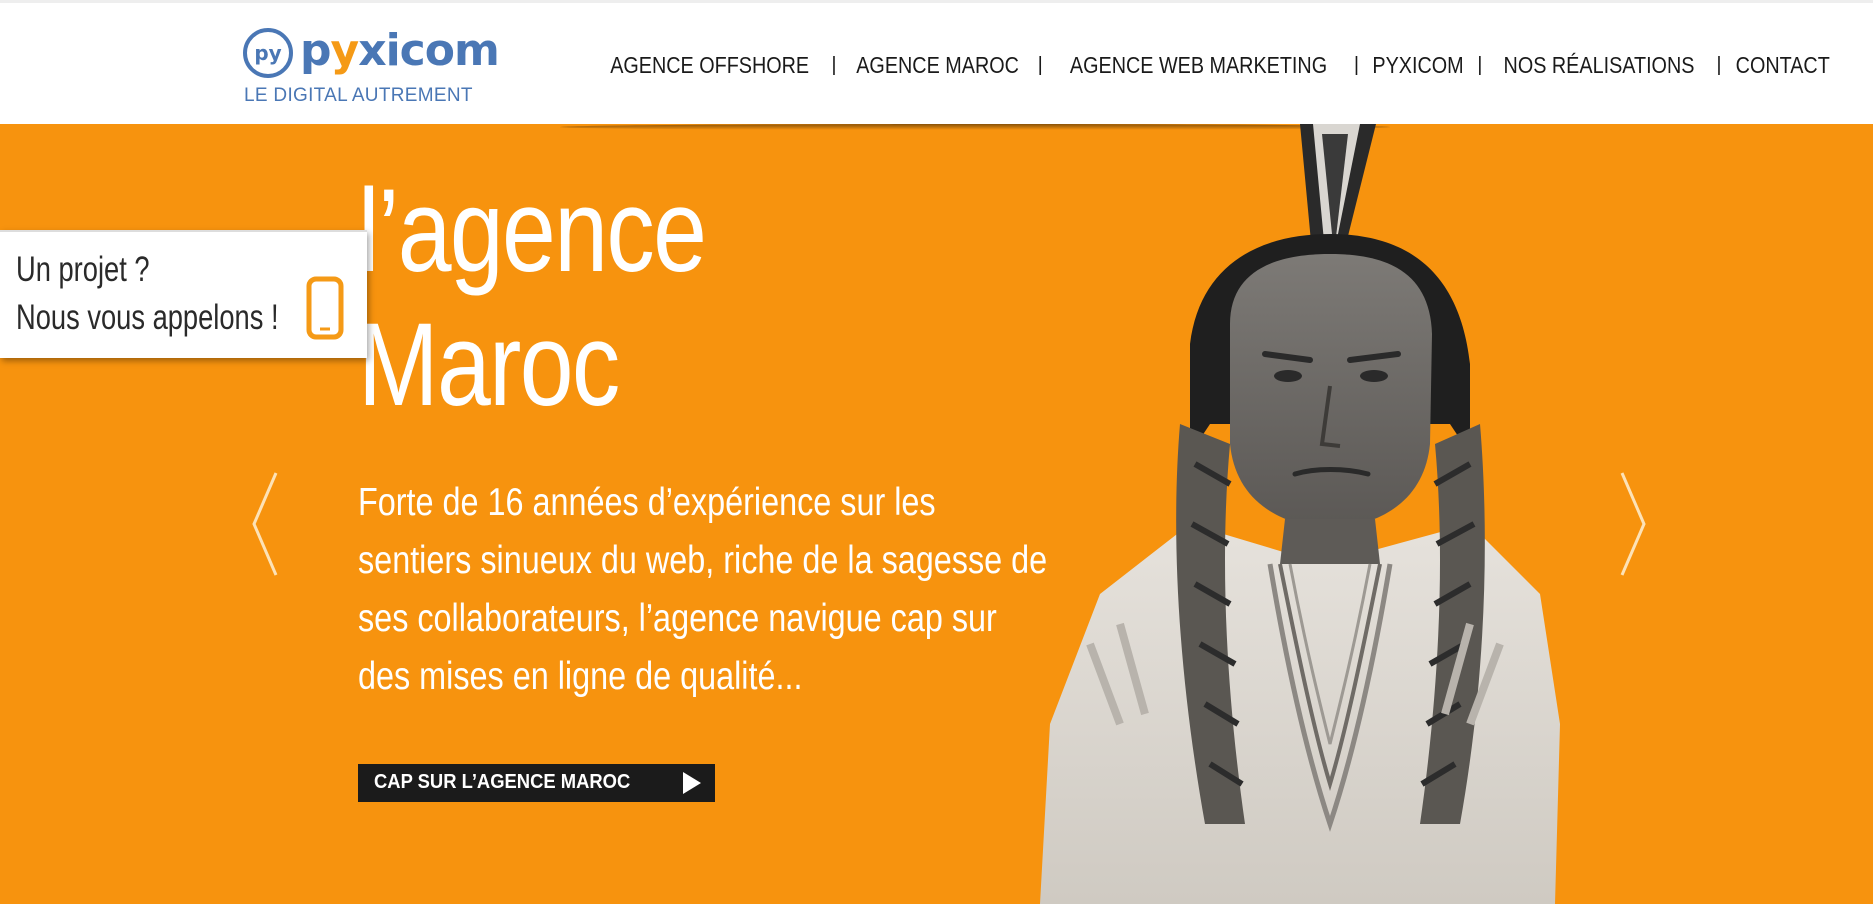 Image resolution: width=1873 pixels, height=904 pixels. What do you see at coordinates (647, 502) in the screenshot?
I see `hero-text-line: Forte de 16 années d’expérience sur les` at bounding box center [647, 502].